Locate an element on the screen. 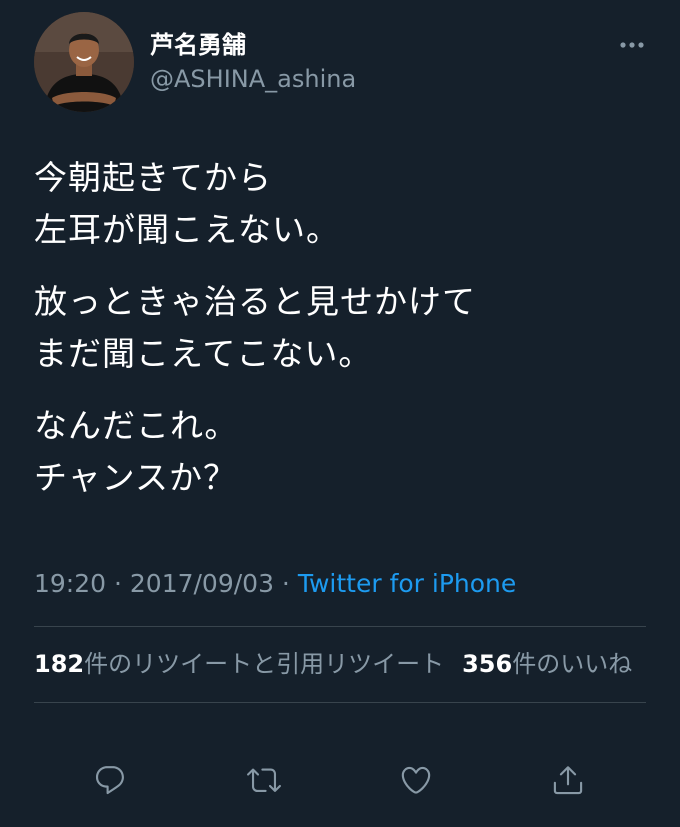 The height and width of the screenshot is (827, 680). tweet-date: 2017/09/03 is located at coordinates (202, 583).